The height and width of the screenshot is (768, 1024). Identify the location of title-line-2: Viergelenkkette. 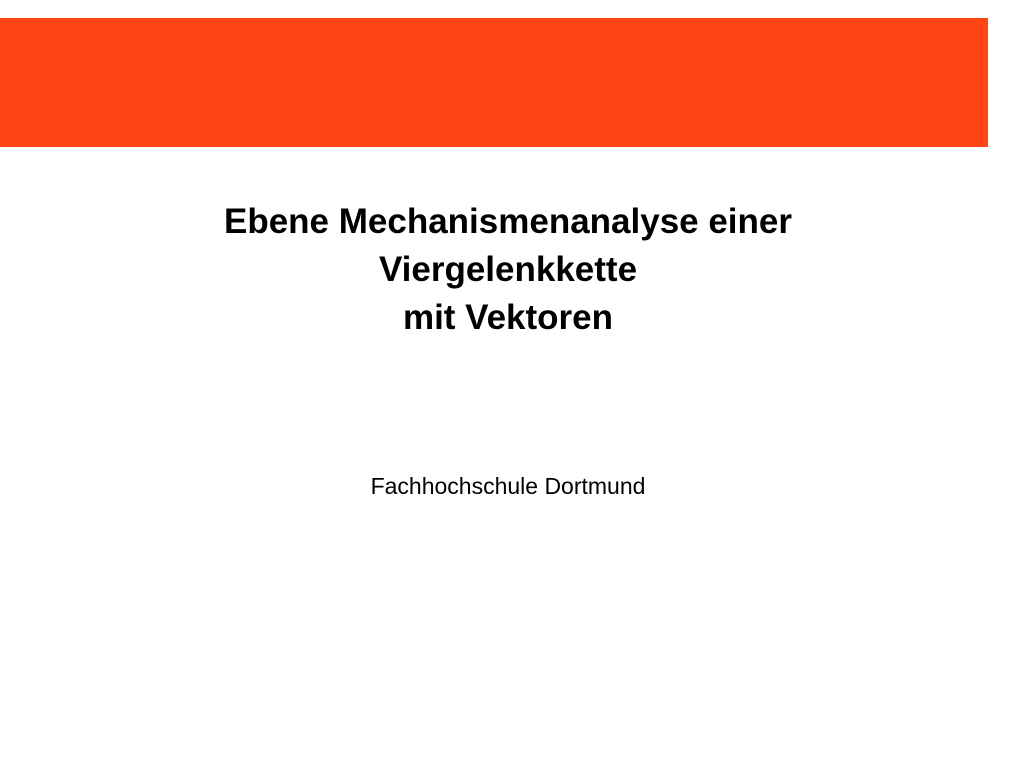
(508, 269).